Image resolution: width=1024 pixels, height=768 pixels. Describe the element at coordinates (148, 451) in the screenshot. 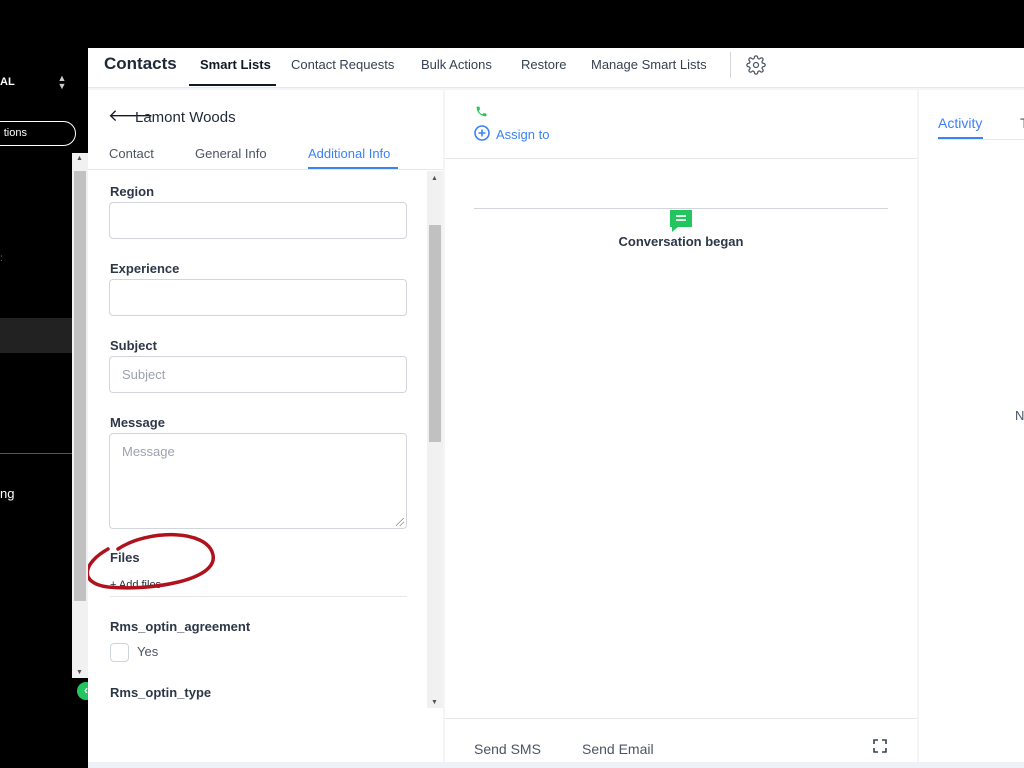

I see `message-placeholder: Message` at that location.